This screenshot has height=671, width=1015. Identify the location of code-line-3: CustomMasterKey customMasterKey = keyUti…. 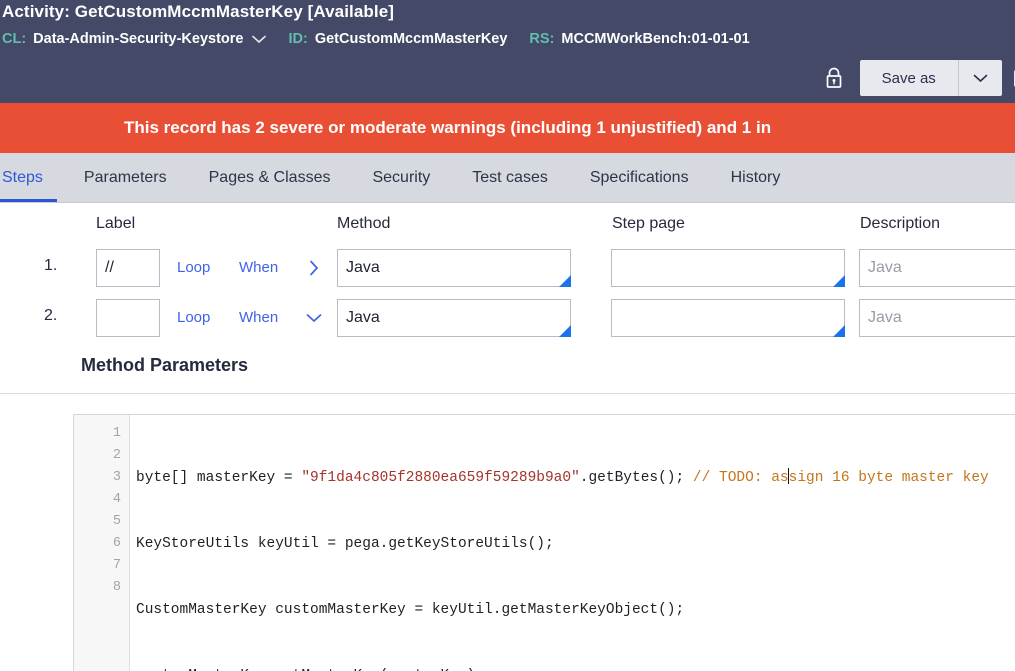
(410, 610).